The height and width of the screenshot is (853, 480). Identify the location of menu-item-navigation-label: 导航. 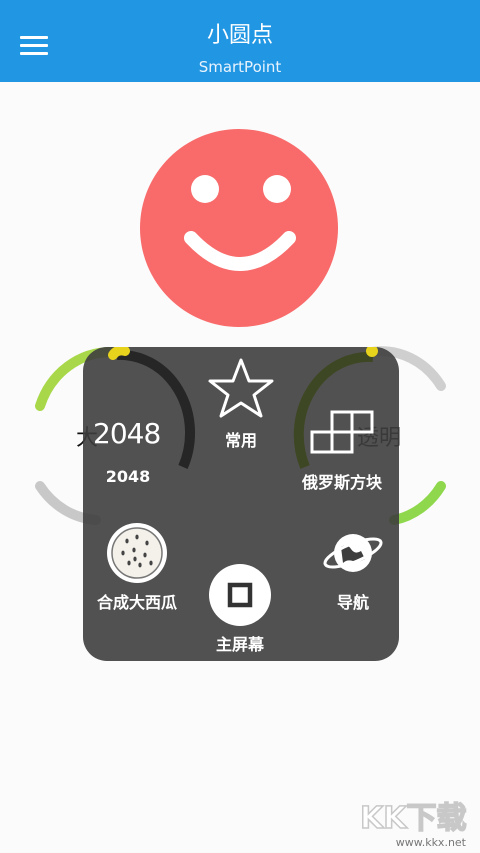
(352, 602).